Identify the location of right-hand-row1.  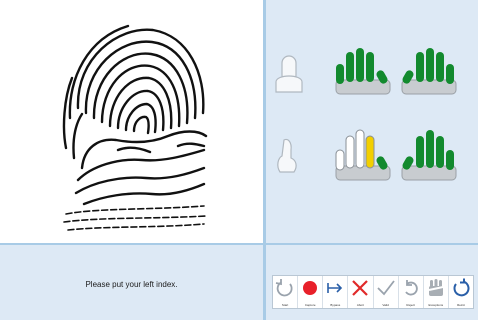
(429, 71).